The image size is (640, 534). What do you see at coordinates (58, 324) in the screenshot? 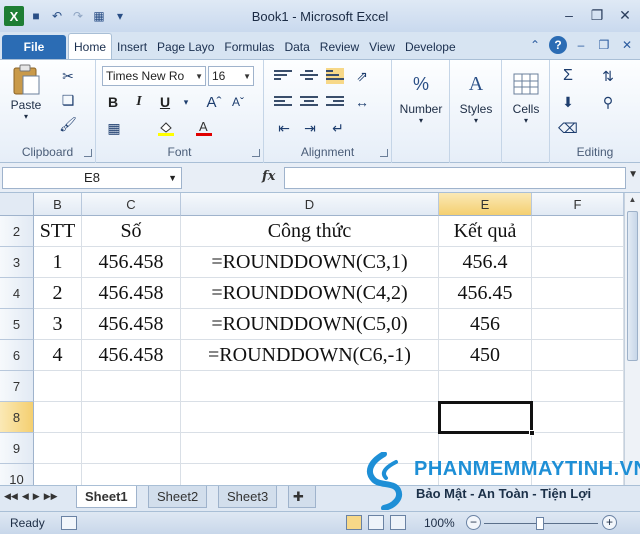
I see `cell-b5: 3` at bounding box center [58, 324].